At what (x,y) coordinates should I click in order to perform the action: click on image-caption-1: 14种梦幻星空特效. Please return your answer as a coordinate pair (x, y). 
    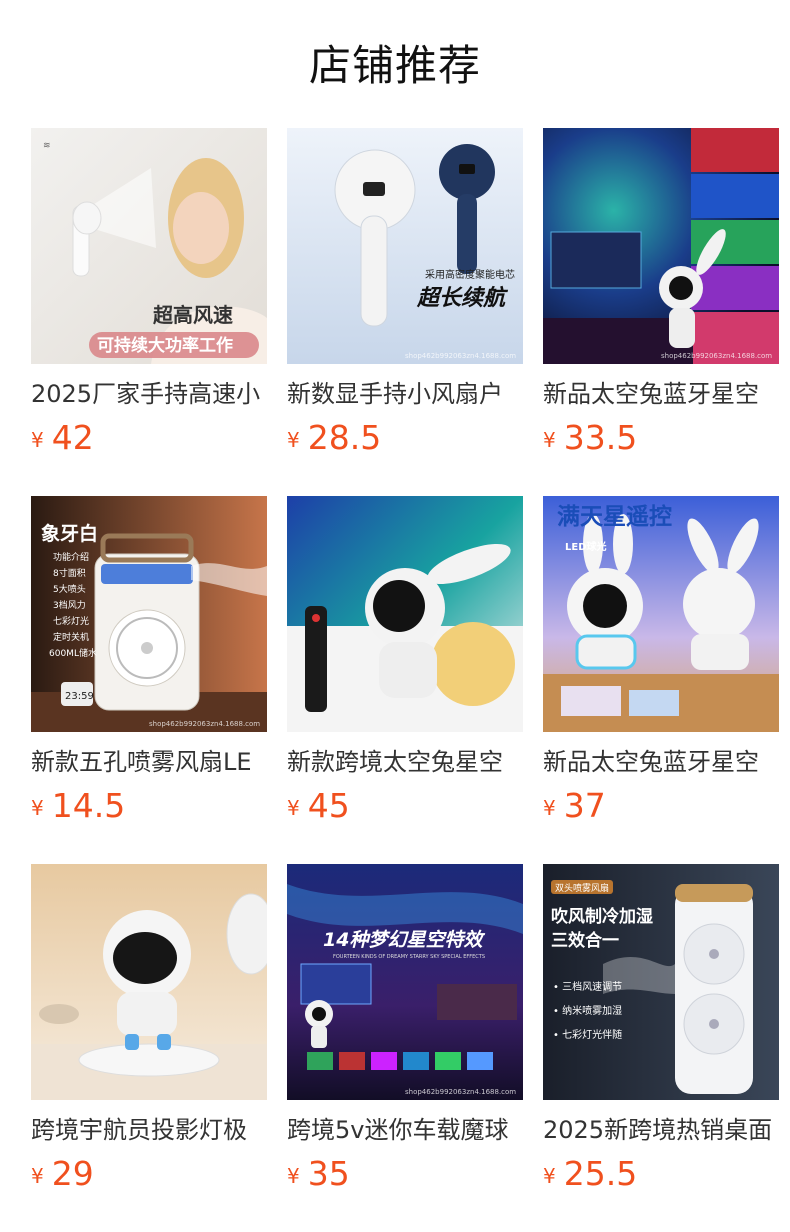
    Looking at the image, I should click on (404, 940).